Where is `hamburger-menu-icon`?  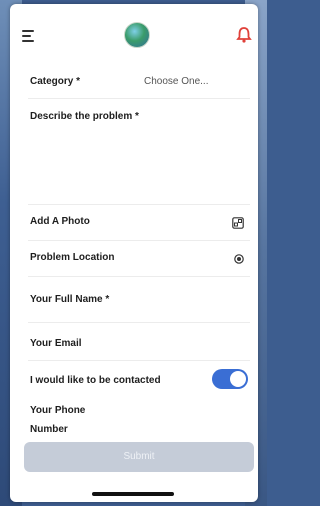
hamburger-menu-icon is located at coordinates (30, 35).